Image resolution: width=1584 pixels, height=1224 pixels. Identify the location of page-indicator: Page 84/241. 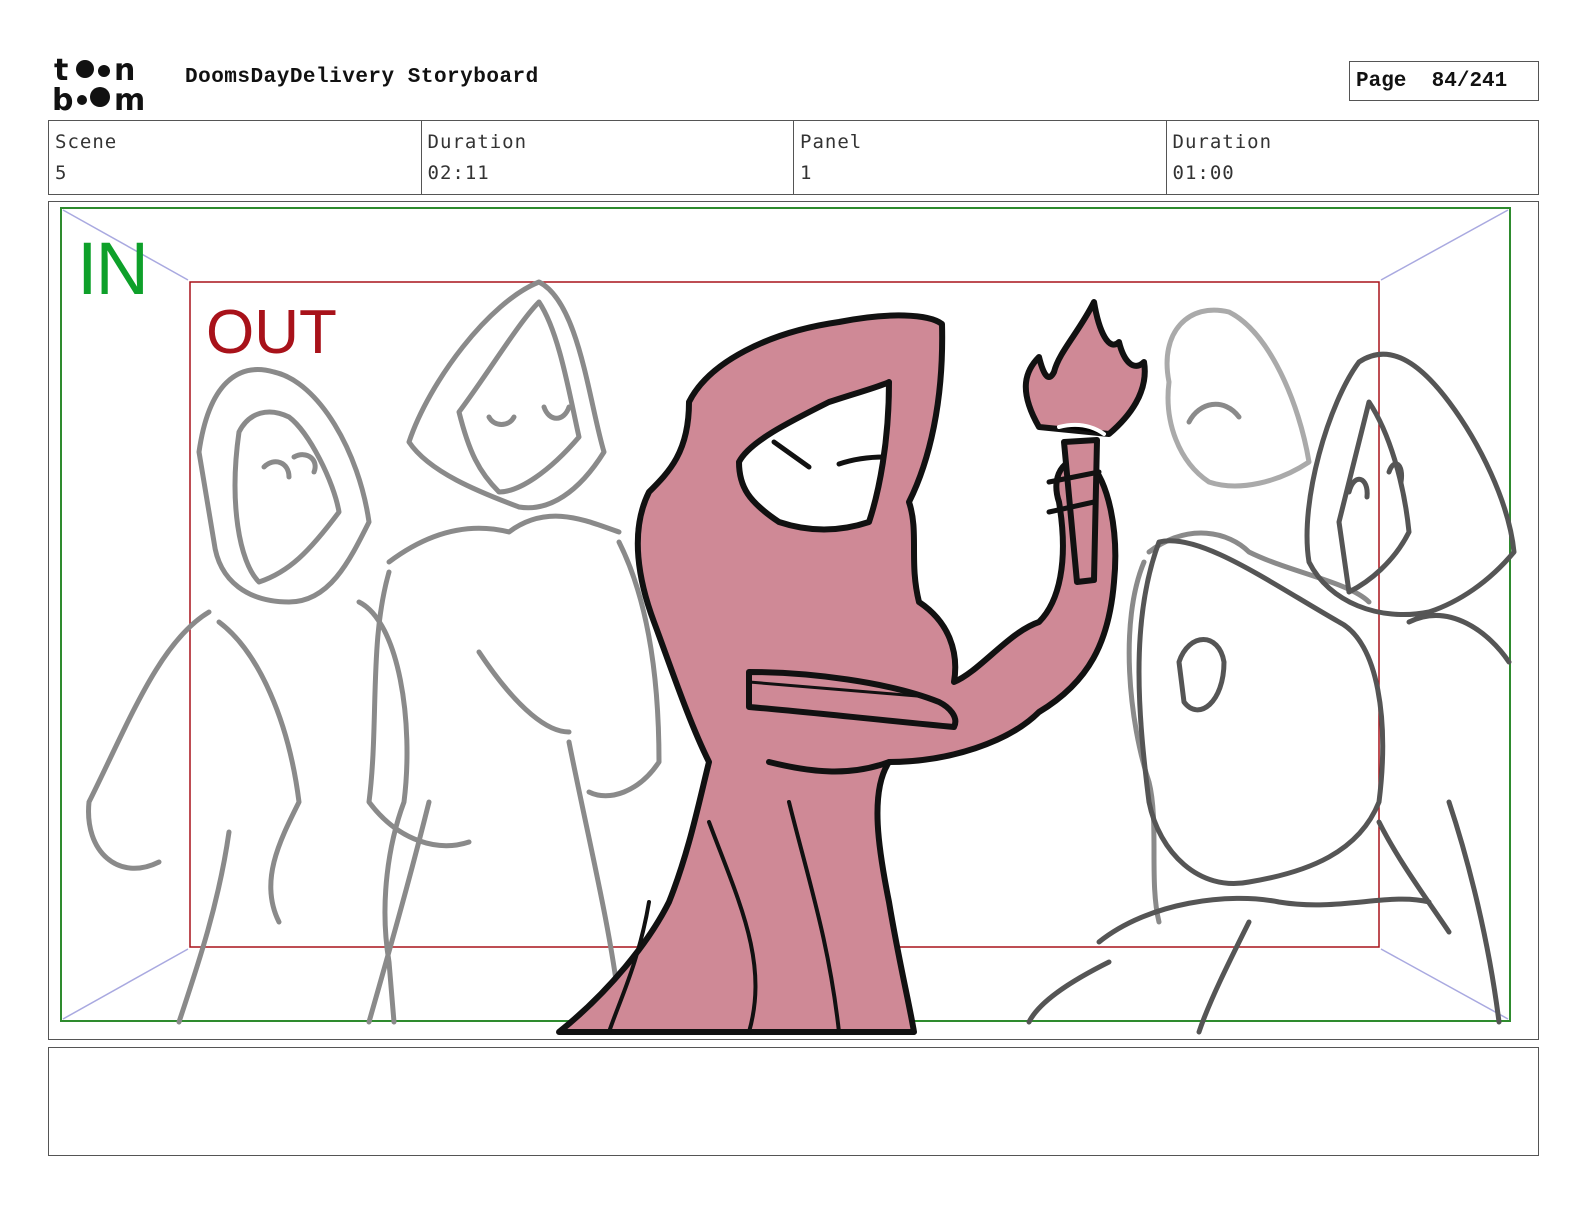
(1444, 81).